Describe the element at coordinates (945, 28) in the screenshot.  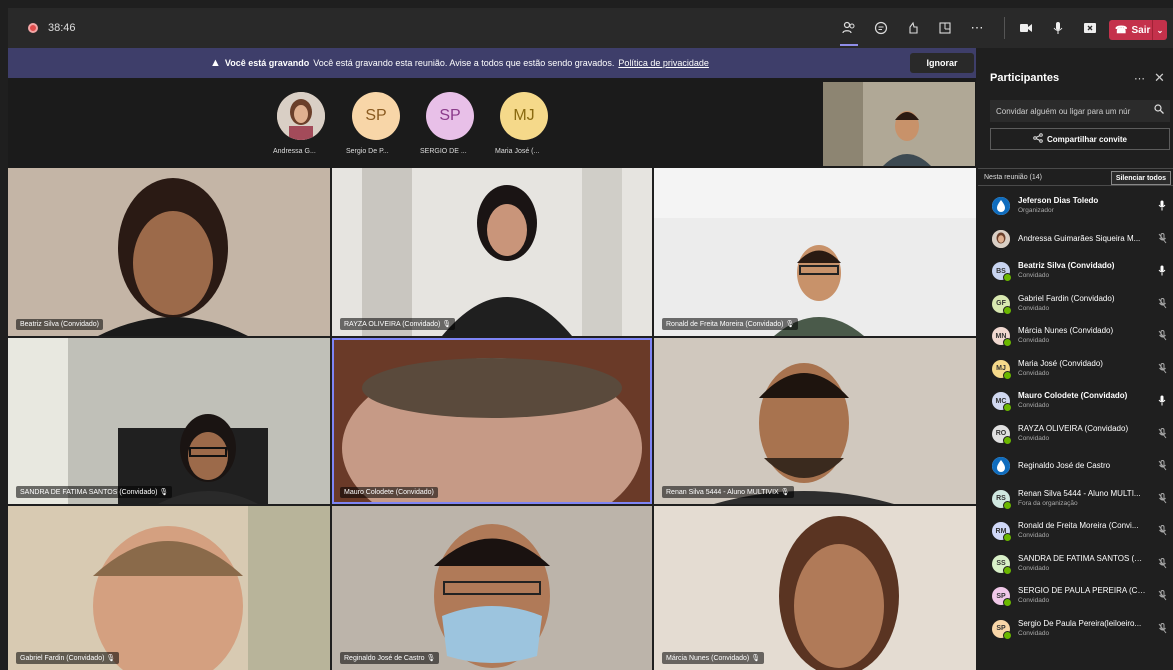
I see `breakout-rooms-icon` at that location.